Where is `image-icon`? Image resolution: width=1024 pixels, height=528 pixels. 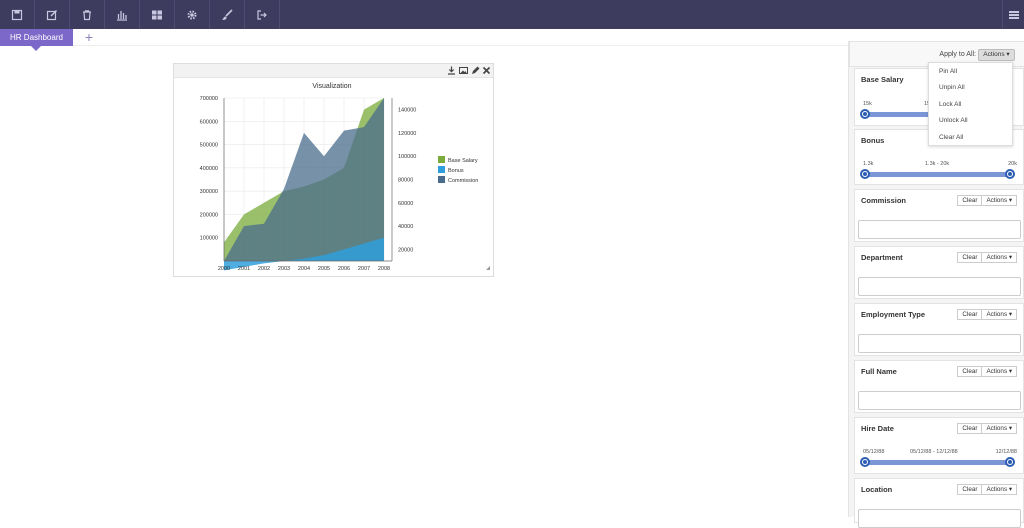
image-icon is located at coordinates (463, 70).